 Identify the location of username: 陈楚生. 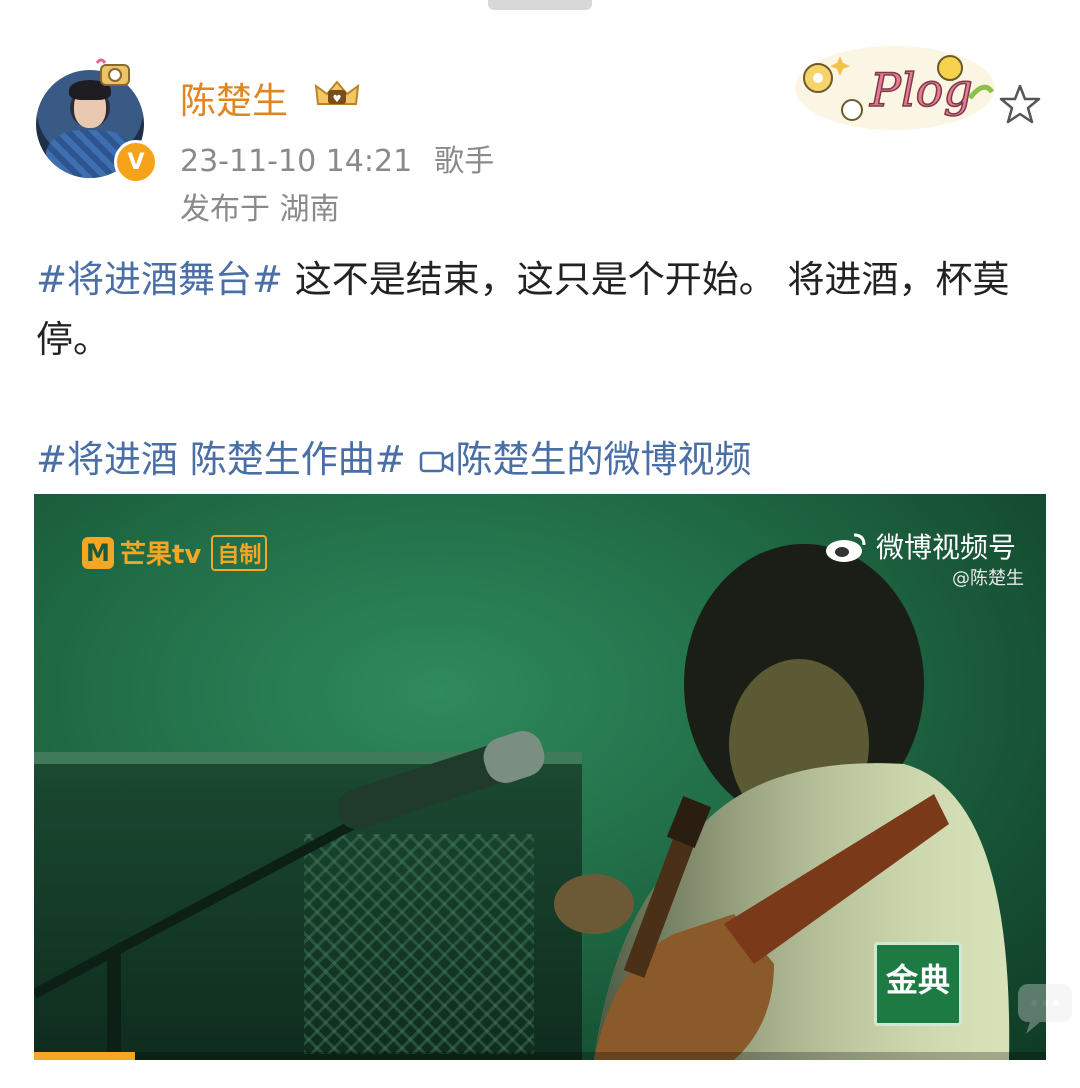
(234, 98).